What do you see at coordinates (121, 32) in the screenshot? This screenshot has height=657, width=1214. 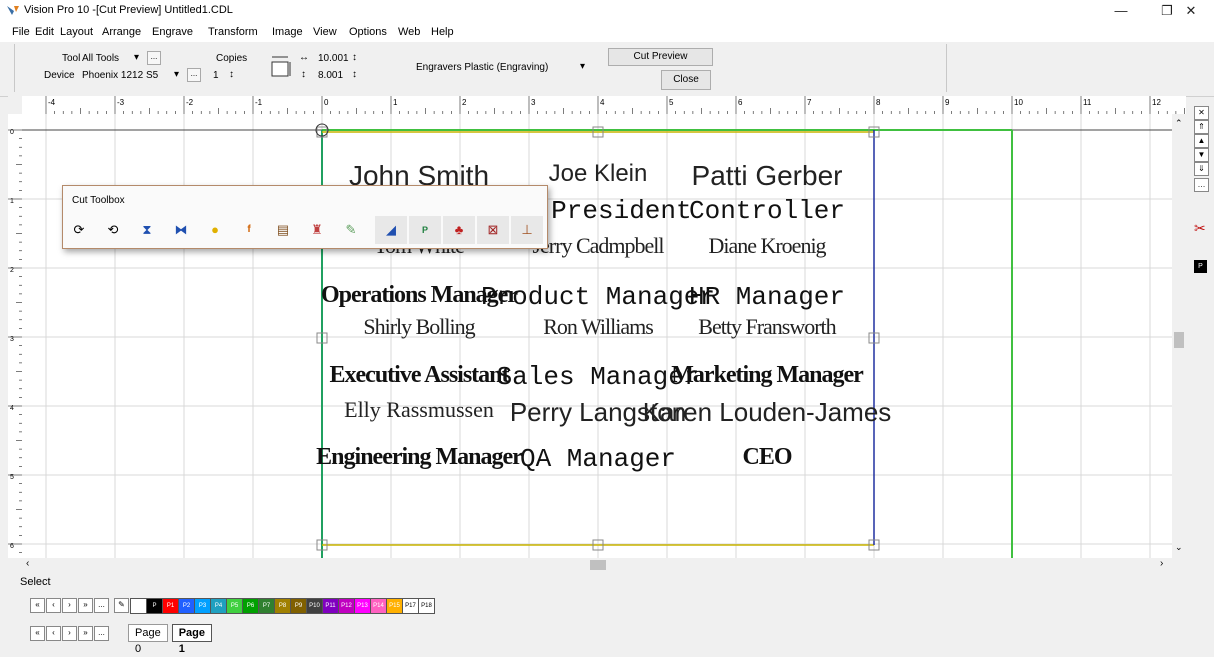 I see `menu-arrange: Arrange` at bounding box center [121, 32].